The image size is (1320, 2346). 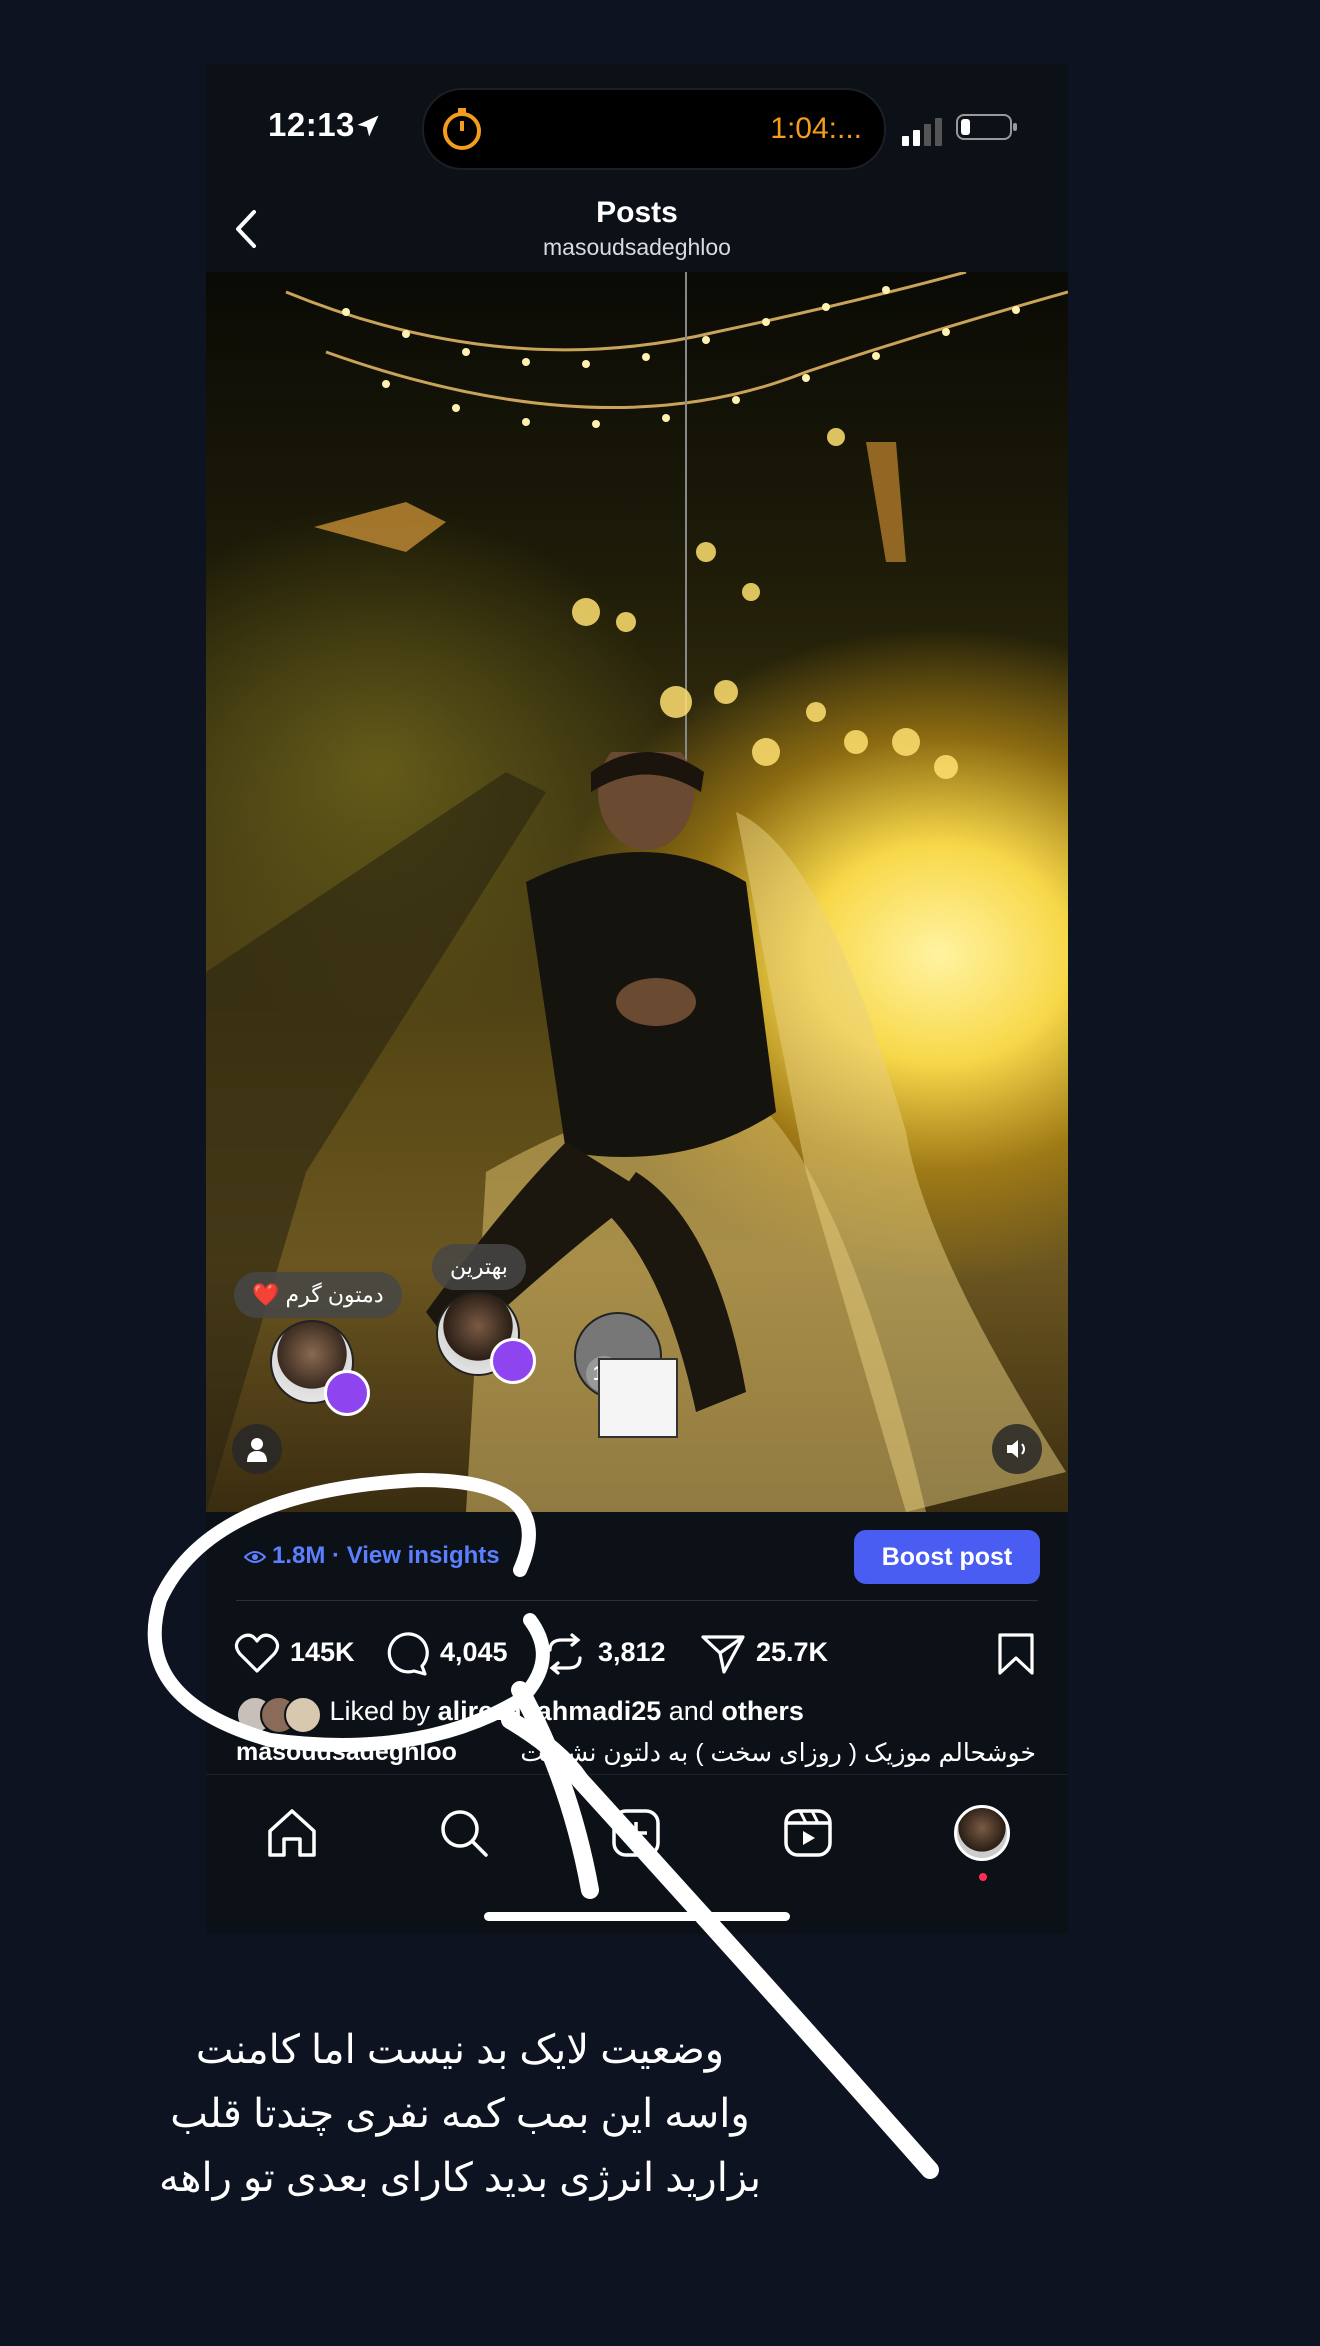 I want to click on repost-icon, so click(x=565, y=1654).